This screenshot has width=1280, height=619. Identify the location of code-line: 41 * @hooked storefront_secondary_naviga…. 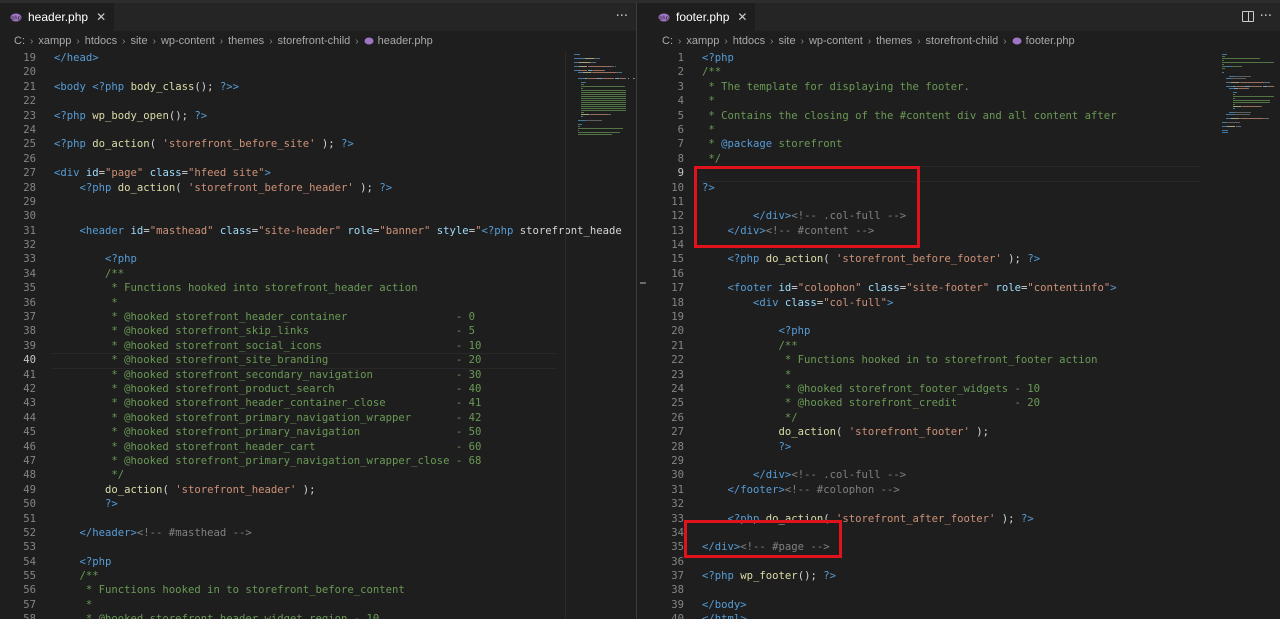
(318, 375).